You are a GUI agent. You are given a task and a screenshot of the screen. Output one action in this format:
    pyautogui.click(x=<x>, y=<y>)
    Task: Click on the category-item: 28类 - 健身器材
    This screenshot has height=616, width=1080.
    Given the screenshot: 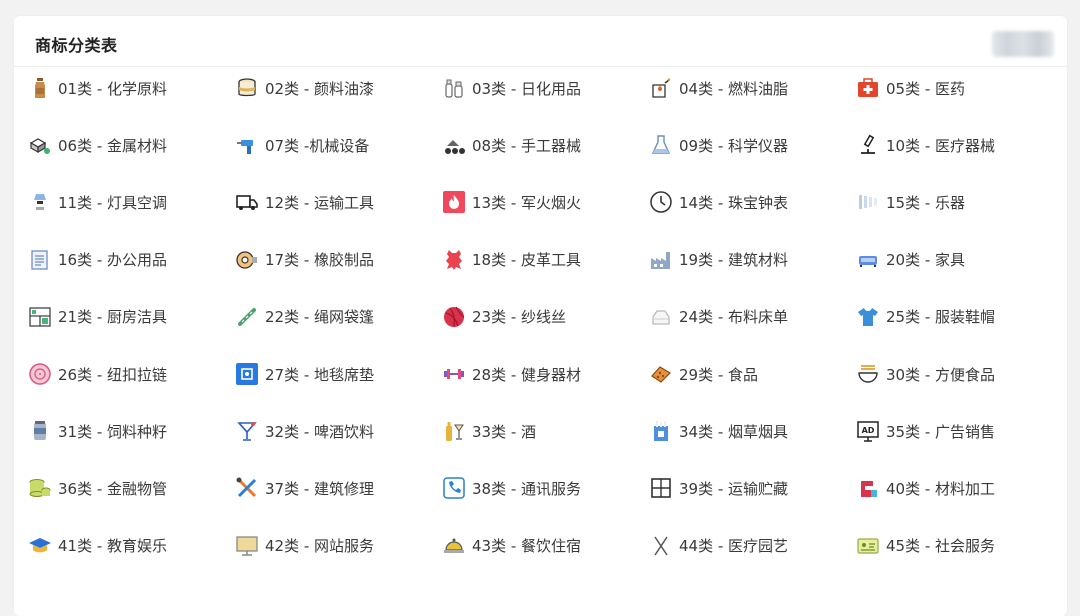 What is the action you would take?
    pyautogui.click(x=511, y=374)
    